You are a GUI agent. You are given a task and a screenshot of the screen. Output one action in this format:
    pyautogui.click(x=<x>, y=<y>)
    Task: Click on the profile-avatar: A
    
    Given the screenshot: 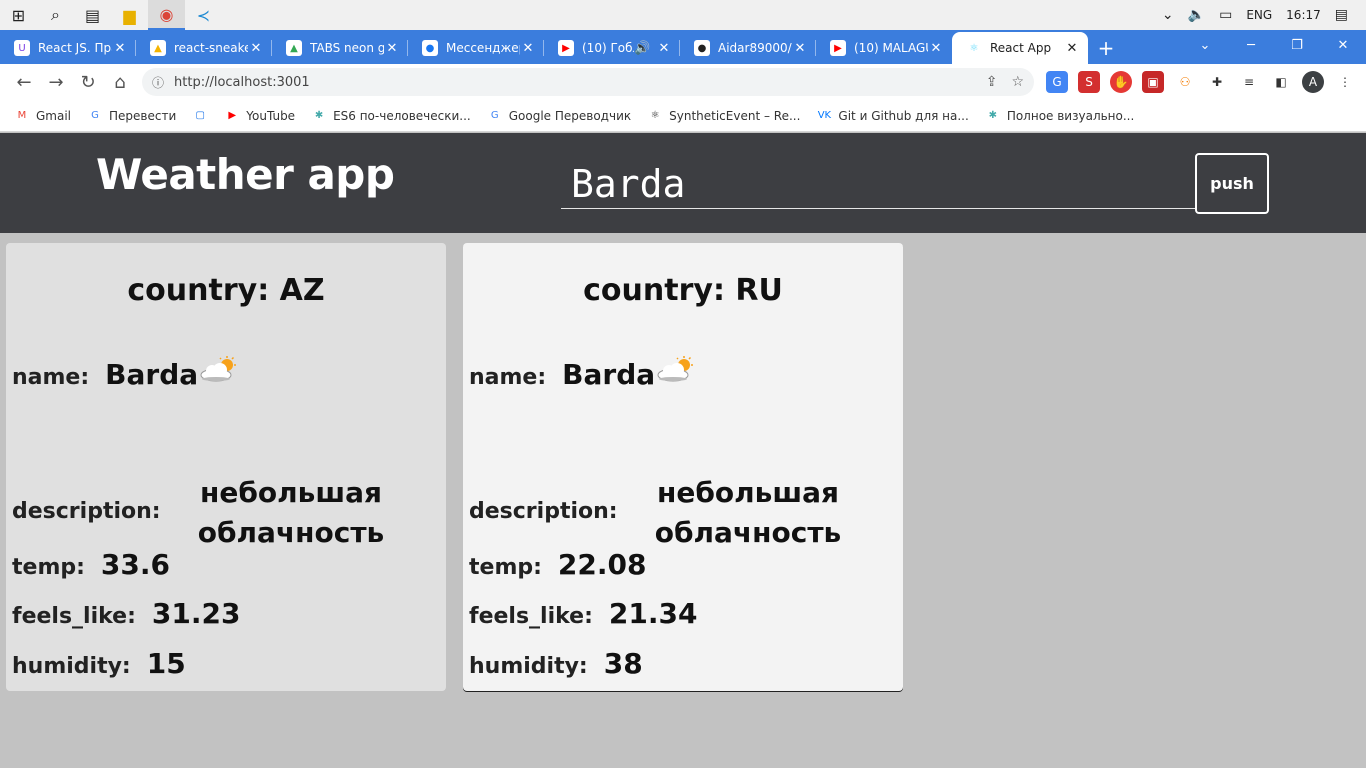 What is the action you would take?
    pyautogui.click(x=1313, y=82)
    